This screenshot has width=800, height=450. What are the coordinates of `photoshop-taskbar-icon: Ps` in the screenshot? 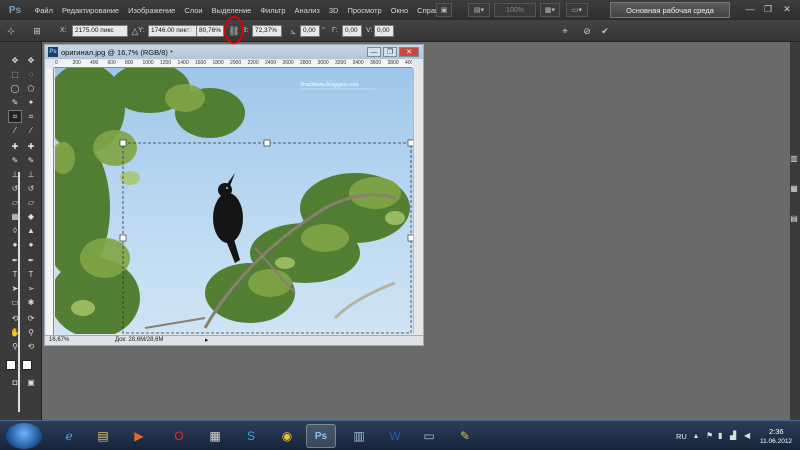 It's located at (321, 436).